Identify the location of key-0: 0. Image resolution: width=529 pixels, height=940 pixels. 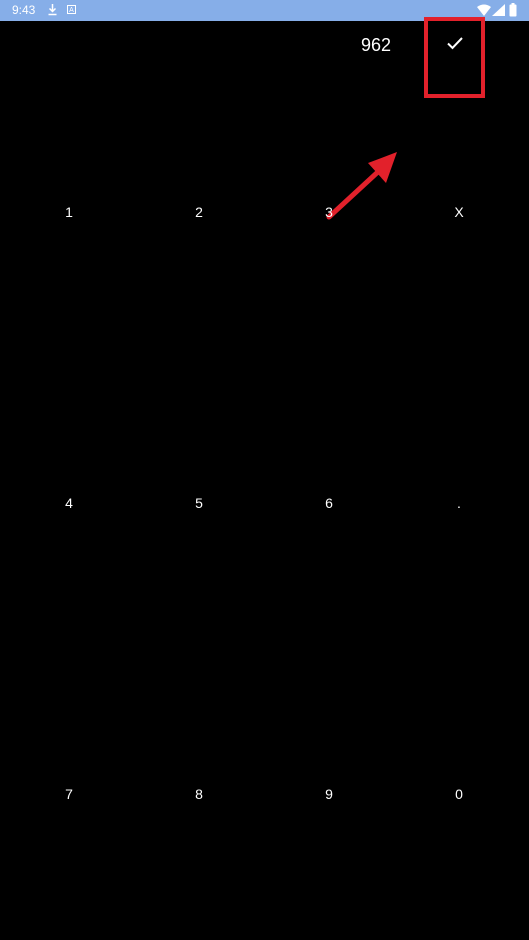
(459, 794).